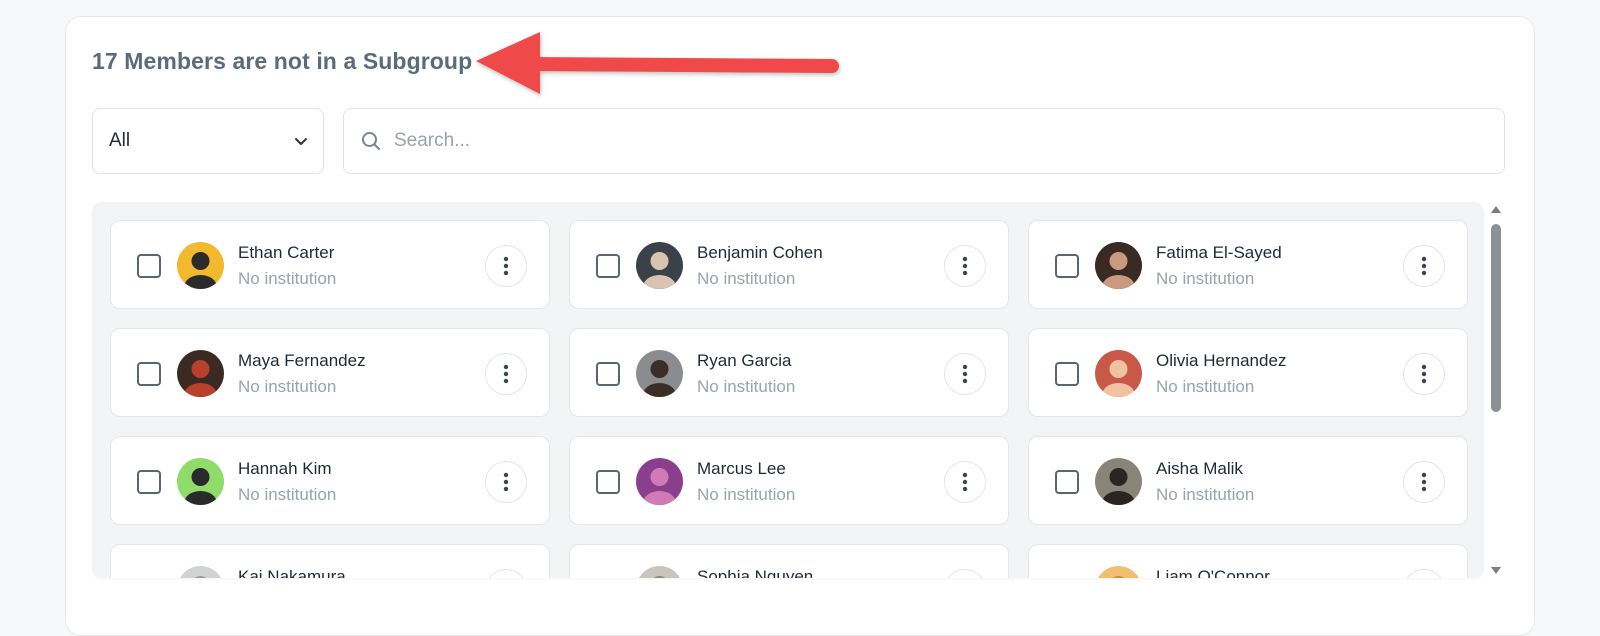 The image size is (1600, 636). What do you see at coordinates (371, 141) in the screenshot?
I see `search-icon` at bounding box center [371, 141].